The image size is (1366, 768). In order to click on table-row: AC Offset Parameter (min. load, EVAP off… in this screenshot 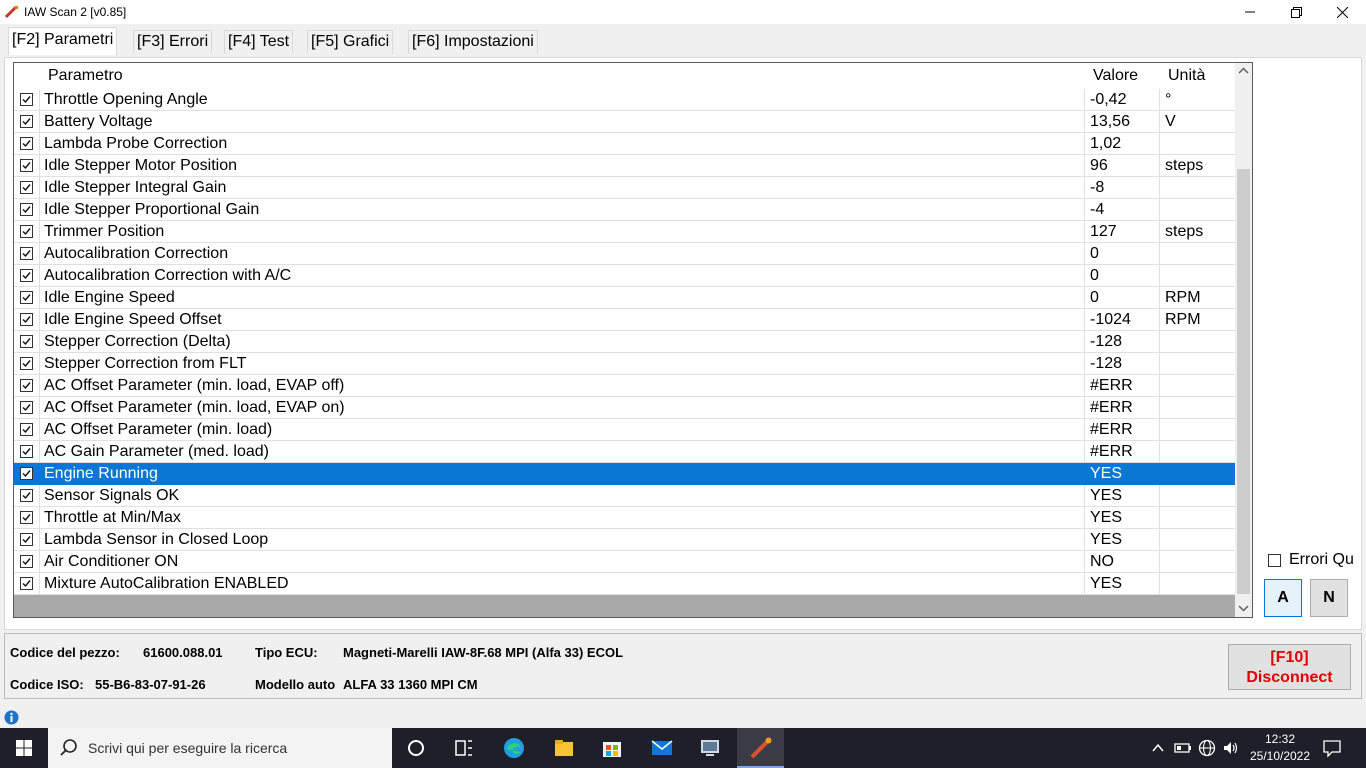, I will do `click(624, 386)`.